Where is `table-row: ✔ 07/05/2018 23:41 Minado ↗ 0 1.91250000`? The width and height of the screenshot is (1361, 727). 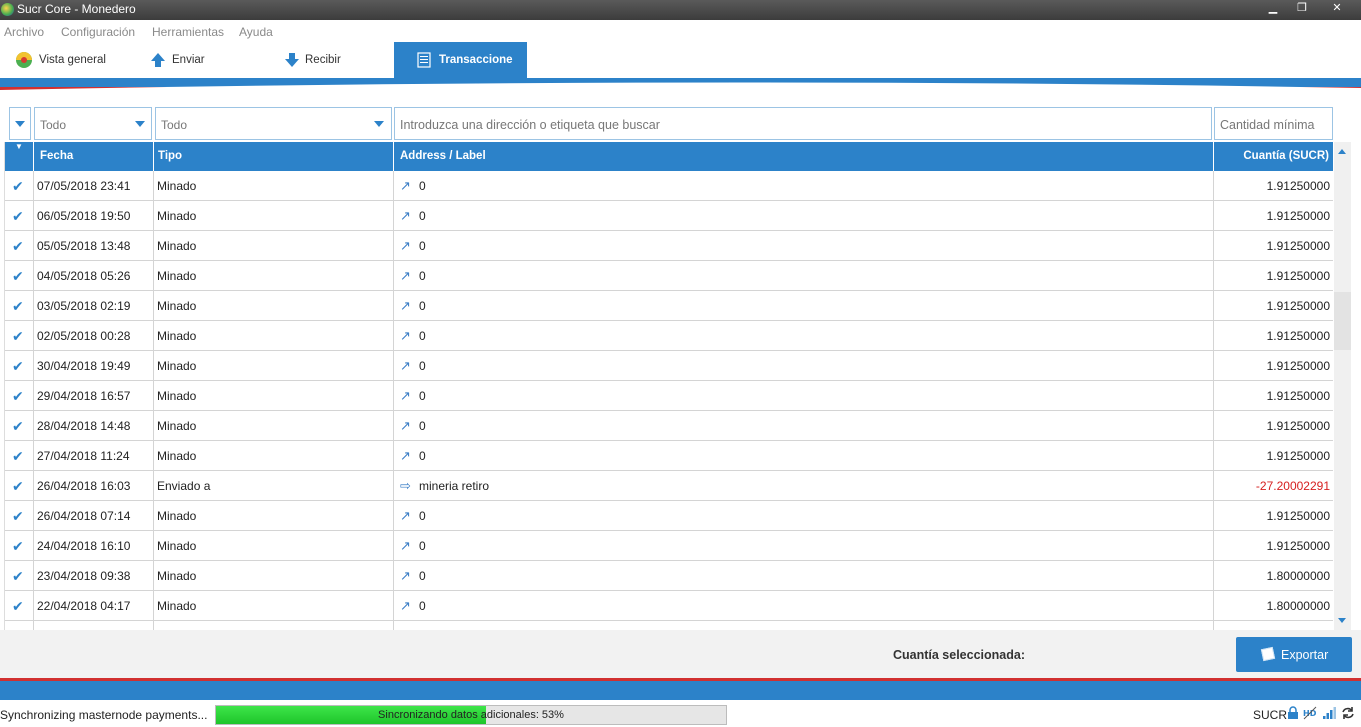 table-row: ✔ 07/05/2018 23:41 Minado ↗ 0 1.91250000 is located at coordinates (669, 186).